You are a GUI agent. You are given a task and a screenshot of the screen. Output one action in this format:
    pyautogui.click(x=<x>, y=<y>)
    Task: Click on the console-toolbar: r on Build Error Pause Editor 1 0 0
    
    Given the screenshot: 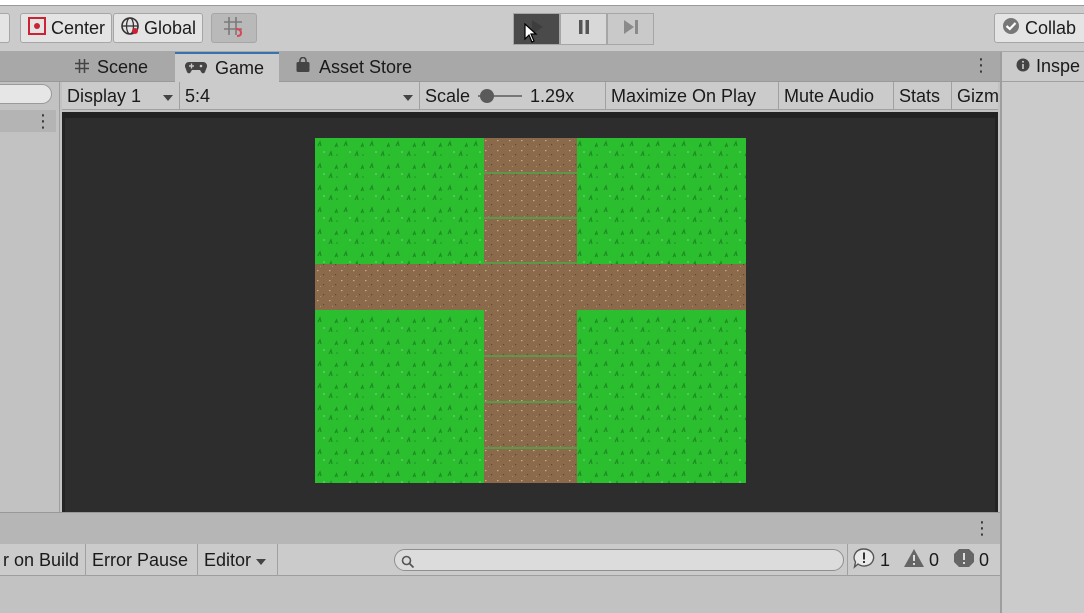 What is the action you would take?
    pyautogui.click(x=500, y=560)
    